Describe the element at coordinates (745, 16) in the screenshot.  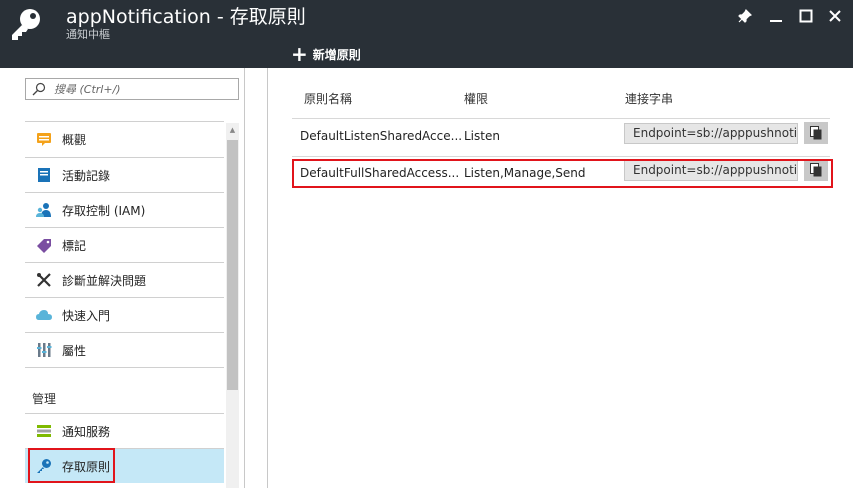
I see `pin-icon` at that location.